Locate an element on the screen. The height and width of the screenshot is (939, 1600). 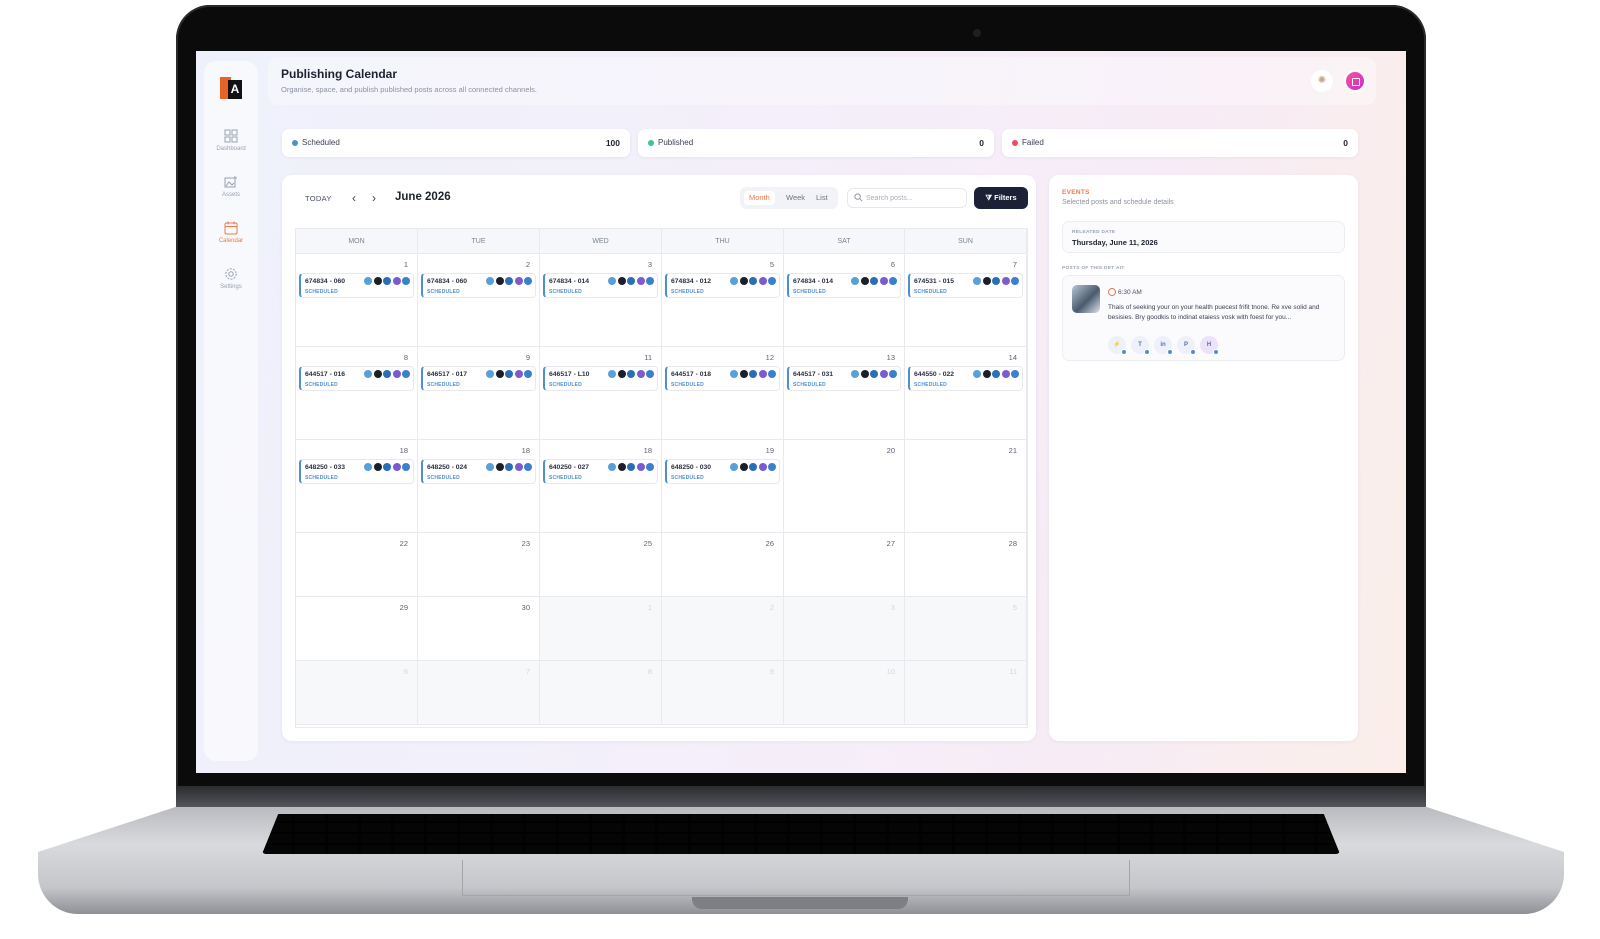
calendar-day-cell: 9 is located at coordinates (723, 693).